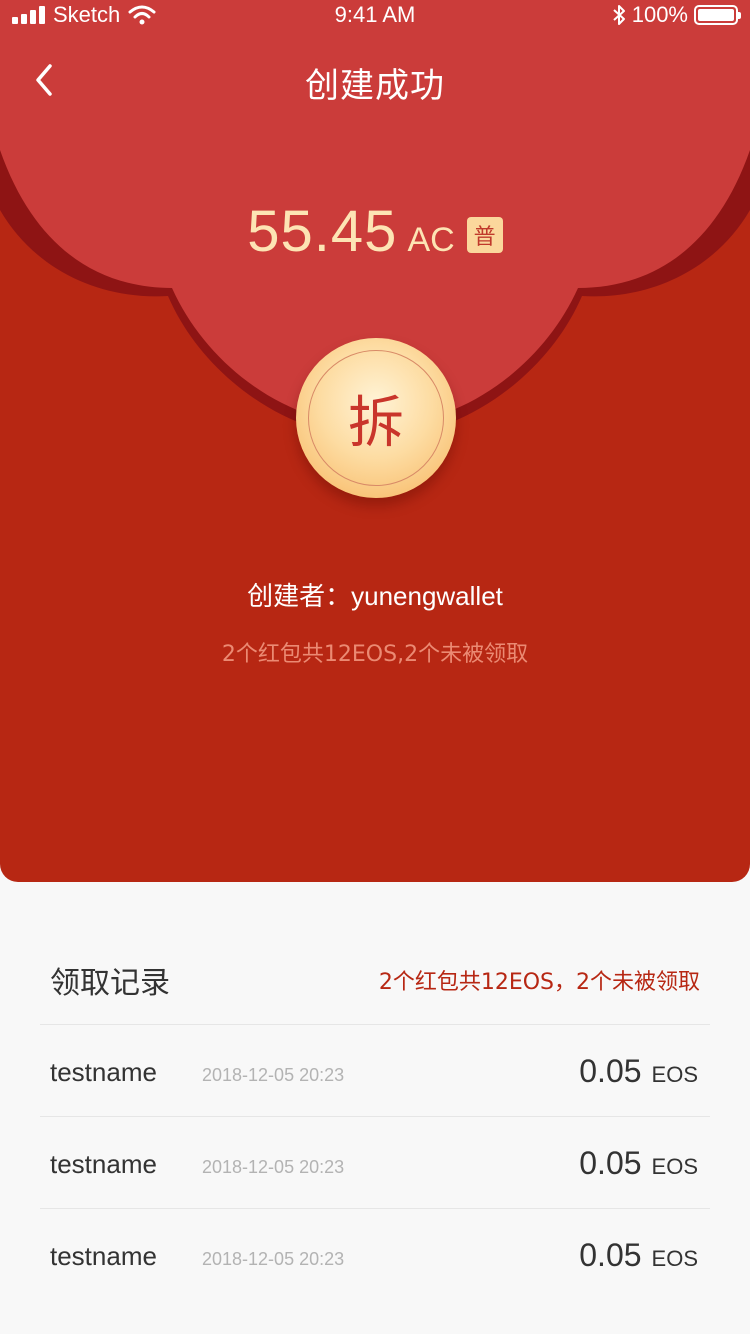  Describe the element at coordinates (484, 234) in the screenshot. I see `envelope-type-badge: 普` at that location.